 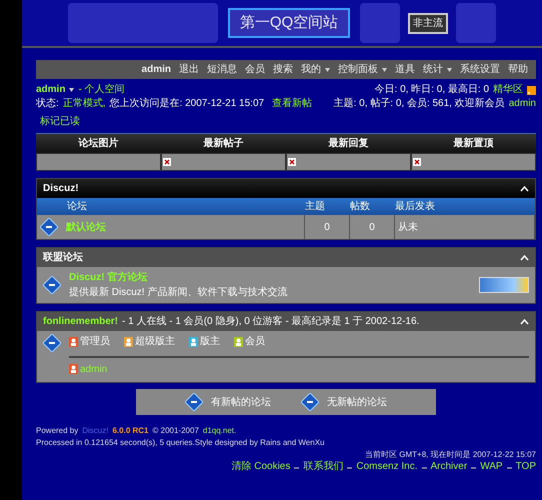 What do you see at coordinates (101, 90) in the screenshot?
I see `space-link: - 个人空间` at bounding box center [101, 90].